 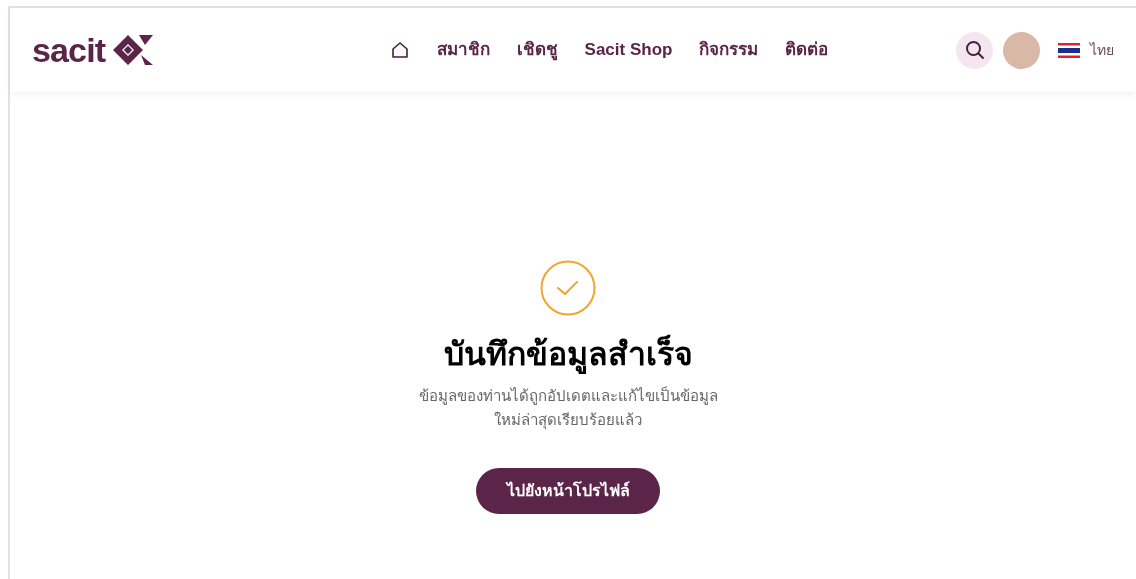 What do you see at coordinates (1102, 50) in the screenshot?
I see `language-selector: ไทย` at bounding box center [1102, 50].